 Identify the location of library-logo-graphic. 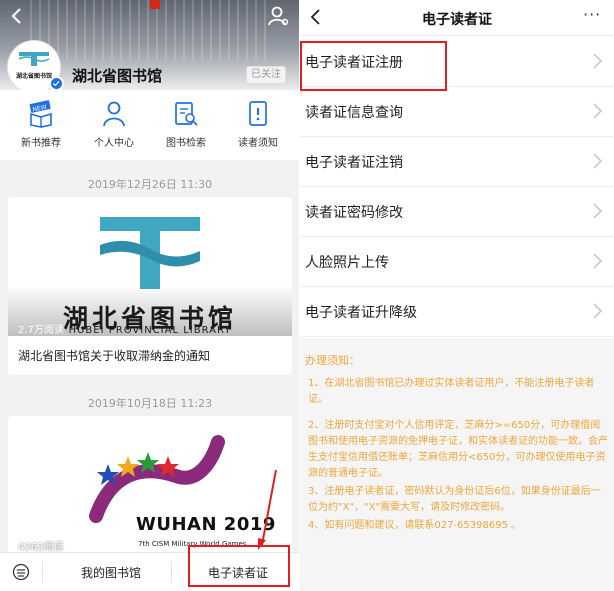
(150, 253).